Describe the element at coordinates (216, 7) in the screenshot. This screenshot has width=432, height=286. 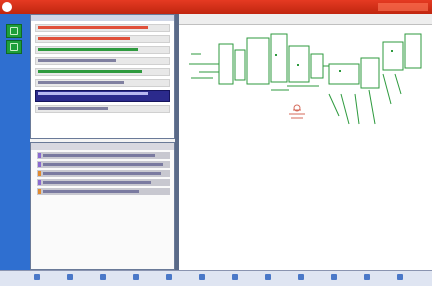
I see `title-bar` at that location.